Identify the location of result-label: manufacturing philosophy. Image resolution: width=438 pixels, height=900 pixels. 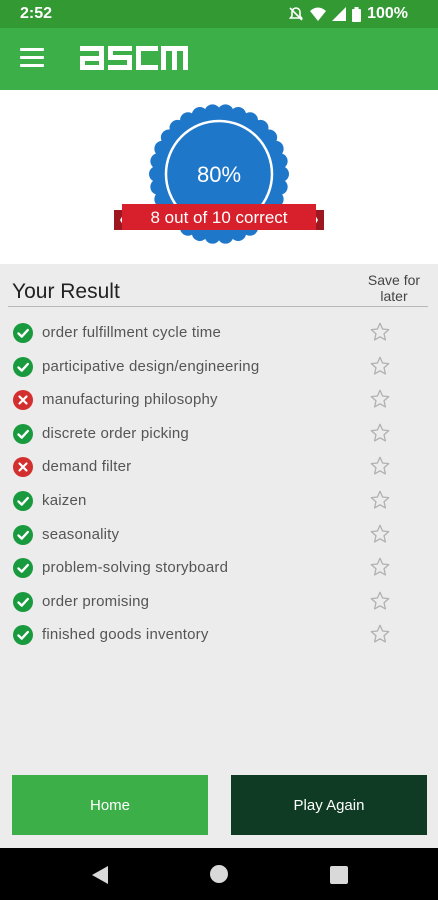
(130, 400).